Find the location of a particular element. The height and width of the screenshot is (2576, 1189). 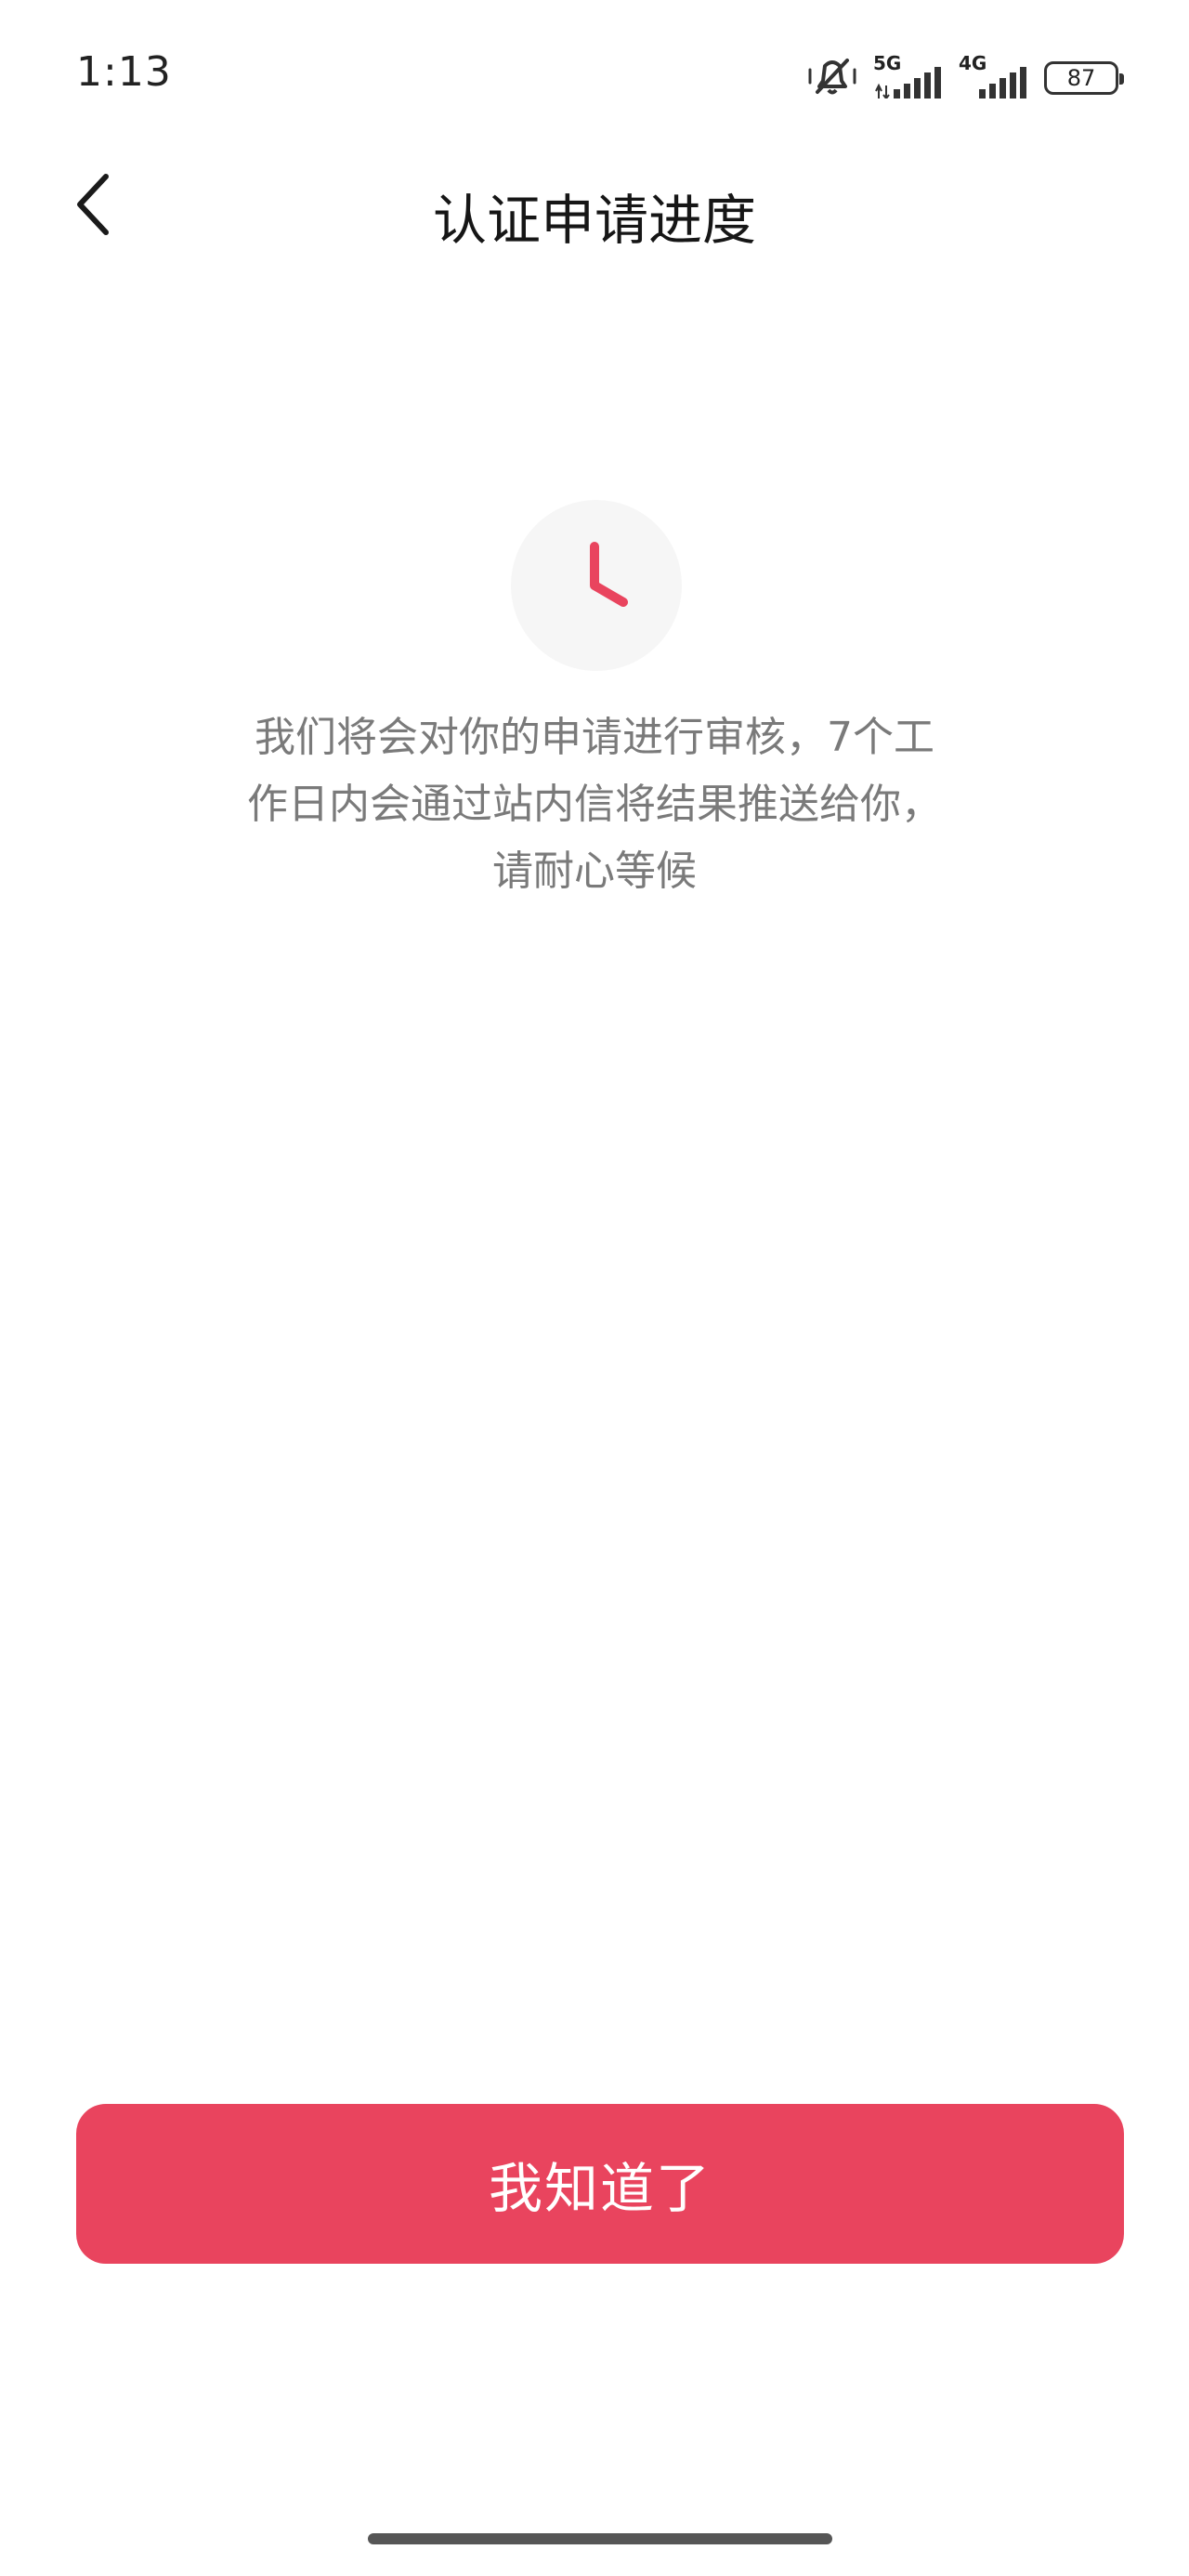

home-indicator is located at coordinates (600, 2538).